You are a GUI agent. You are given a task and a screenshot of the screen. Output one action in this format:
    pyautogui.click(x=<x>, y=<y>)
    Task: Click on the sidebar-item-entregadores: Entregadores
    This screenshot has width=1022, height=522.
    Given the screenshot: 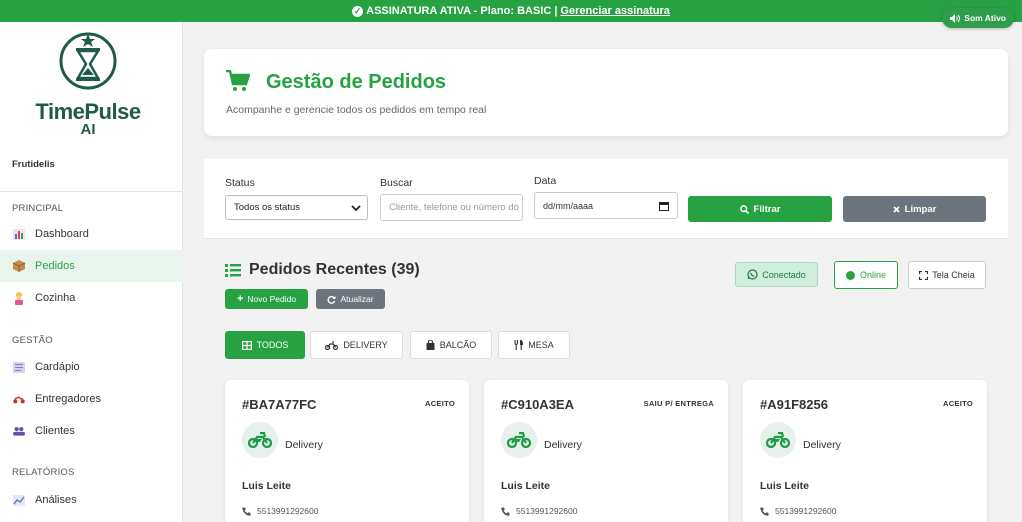 What is the action you would take?
    pyautogui.click(x=91, y=399)
    